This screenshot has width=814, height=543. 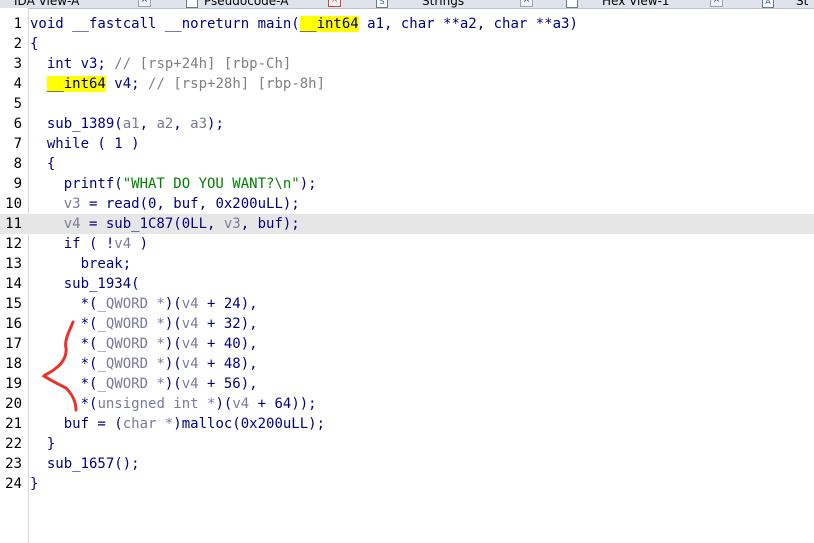 What do you see at coordinates (59, 366) in the screenshot?
I see `red-brace-annotation` at bounding box center [59, 366].